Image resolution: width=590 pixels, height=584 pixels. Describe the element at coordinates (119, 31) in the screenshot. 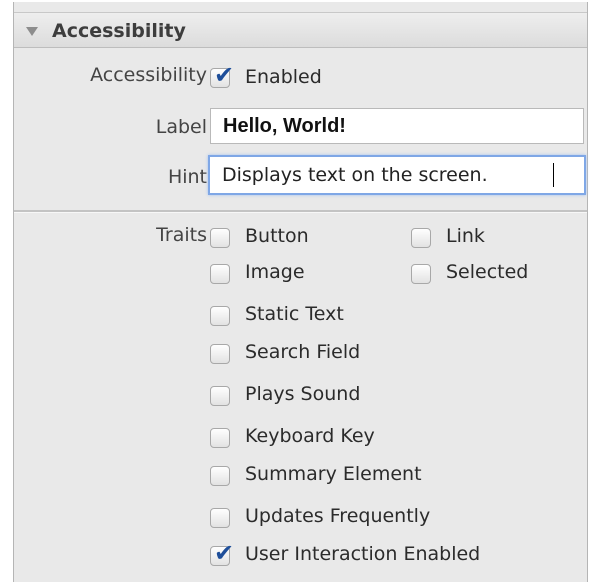

I see `section-title: Accessibility` at that location.